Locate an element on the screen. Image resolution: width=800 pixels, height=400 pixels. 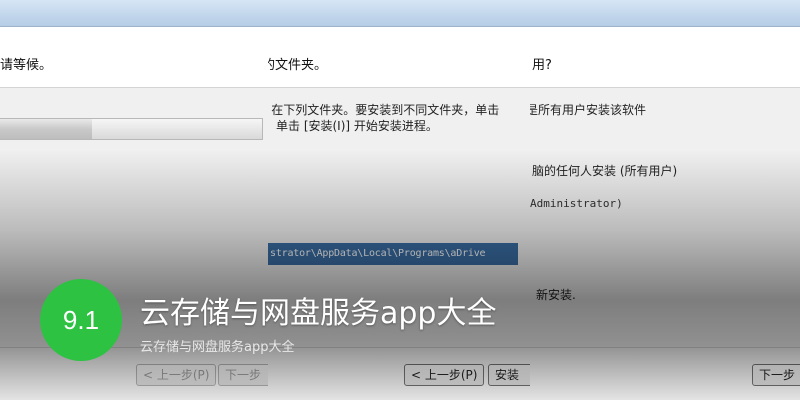
destination-folder-input: strator\AppData\Local\Programs\aDrive is located at coordinates (393, 254).